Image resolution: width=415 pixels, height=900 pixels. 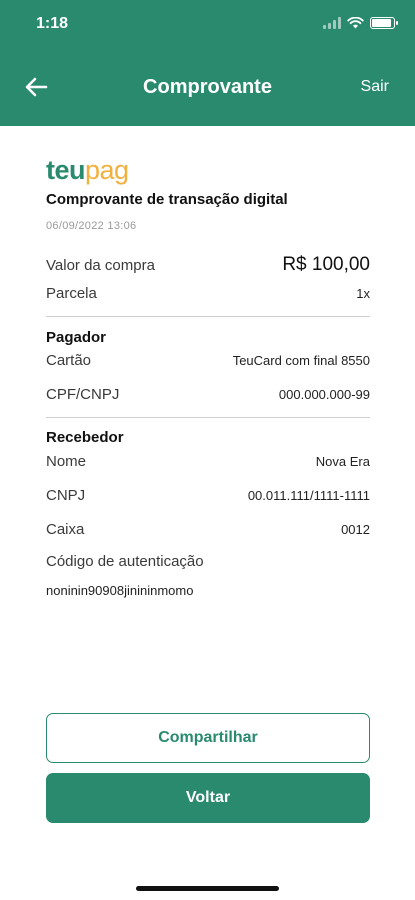 What do you see at coordinates (324, 394) in the screenshot?
I see `doc-value: 000.000.000-99` at bounding box center [324, 394].